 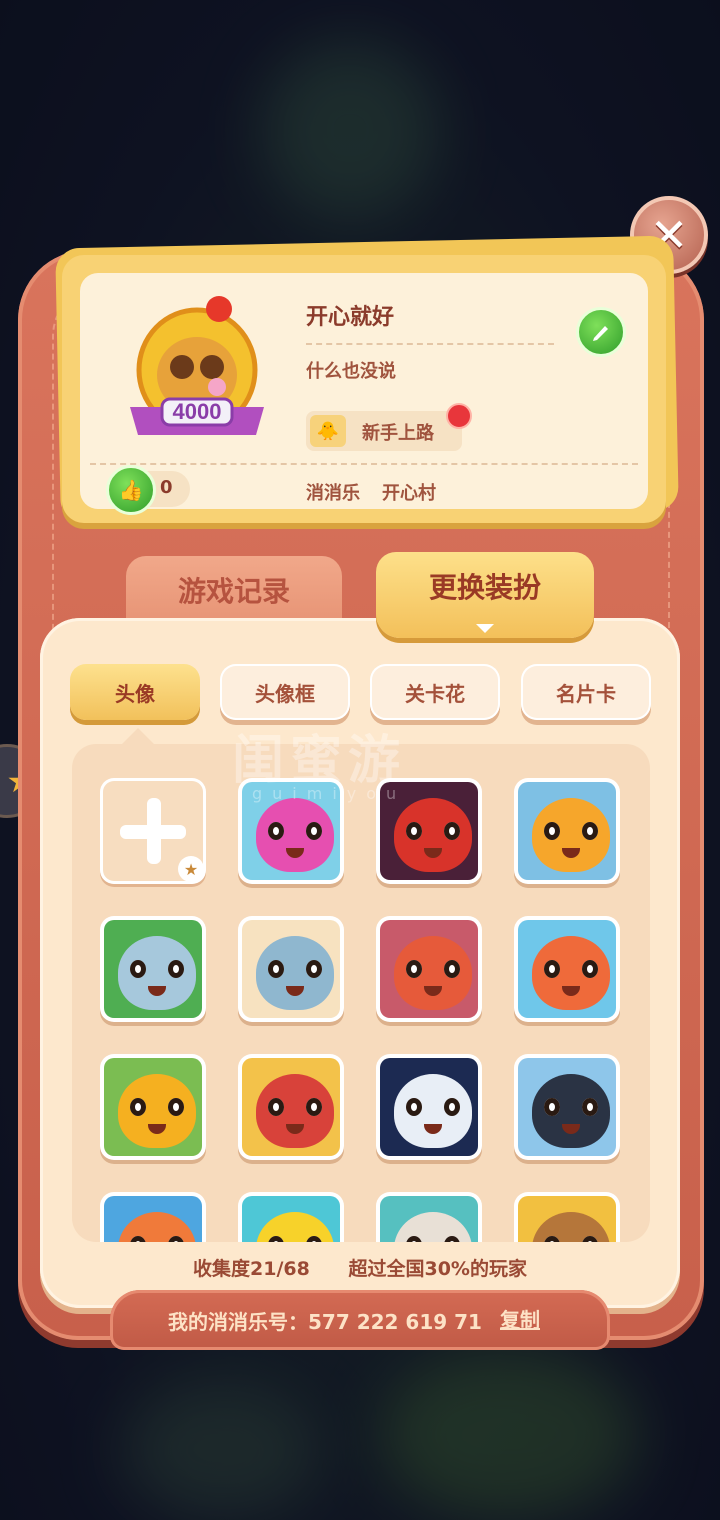 What do you see at coordinates (138, 736) in the screenshot?
I see `sub-tab-pointer` at bounding box center [138, 736].